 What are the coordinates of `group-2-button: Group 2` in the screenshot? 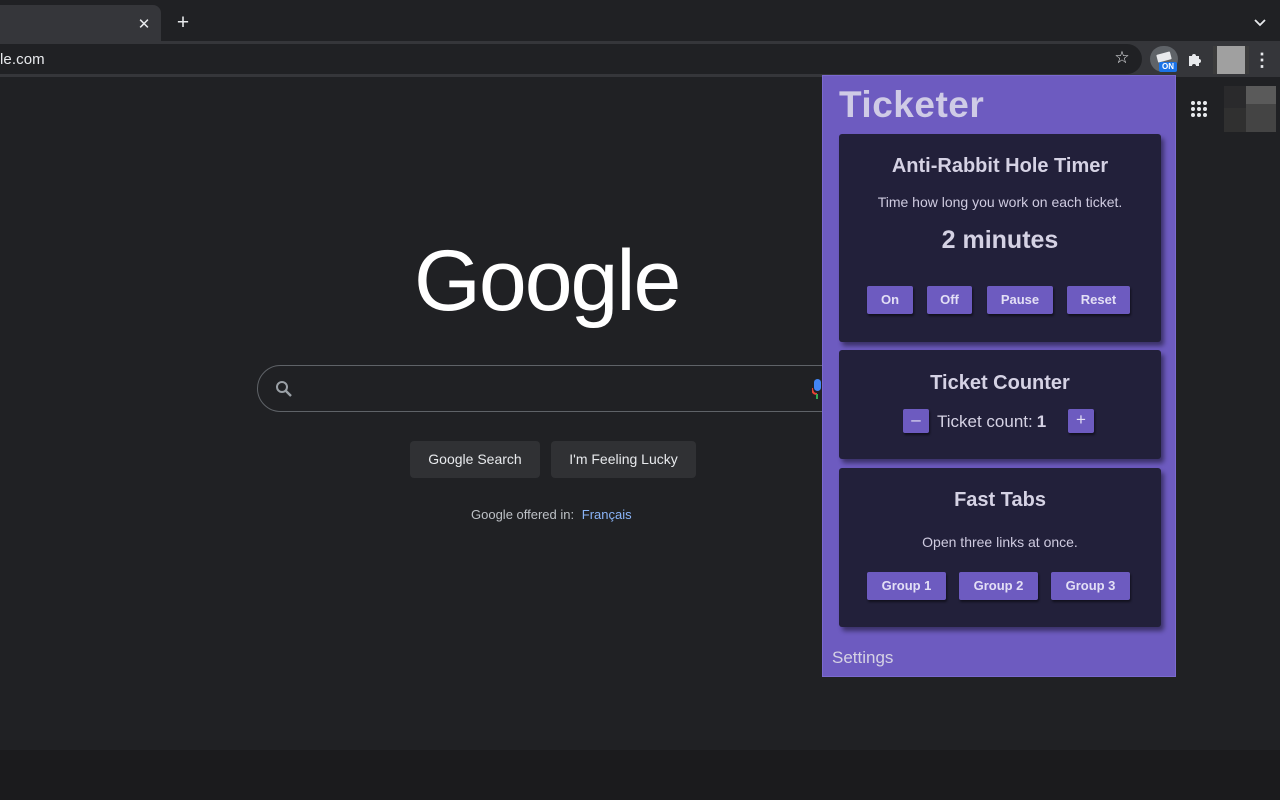 It's located at (998, 586).